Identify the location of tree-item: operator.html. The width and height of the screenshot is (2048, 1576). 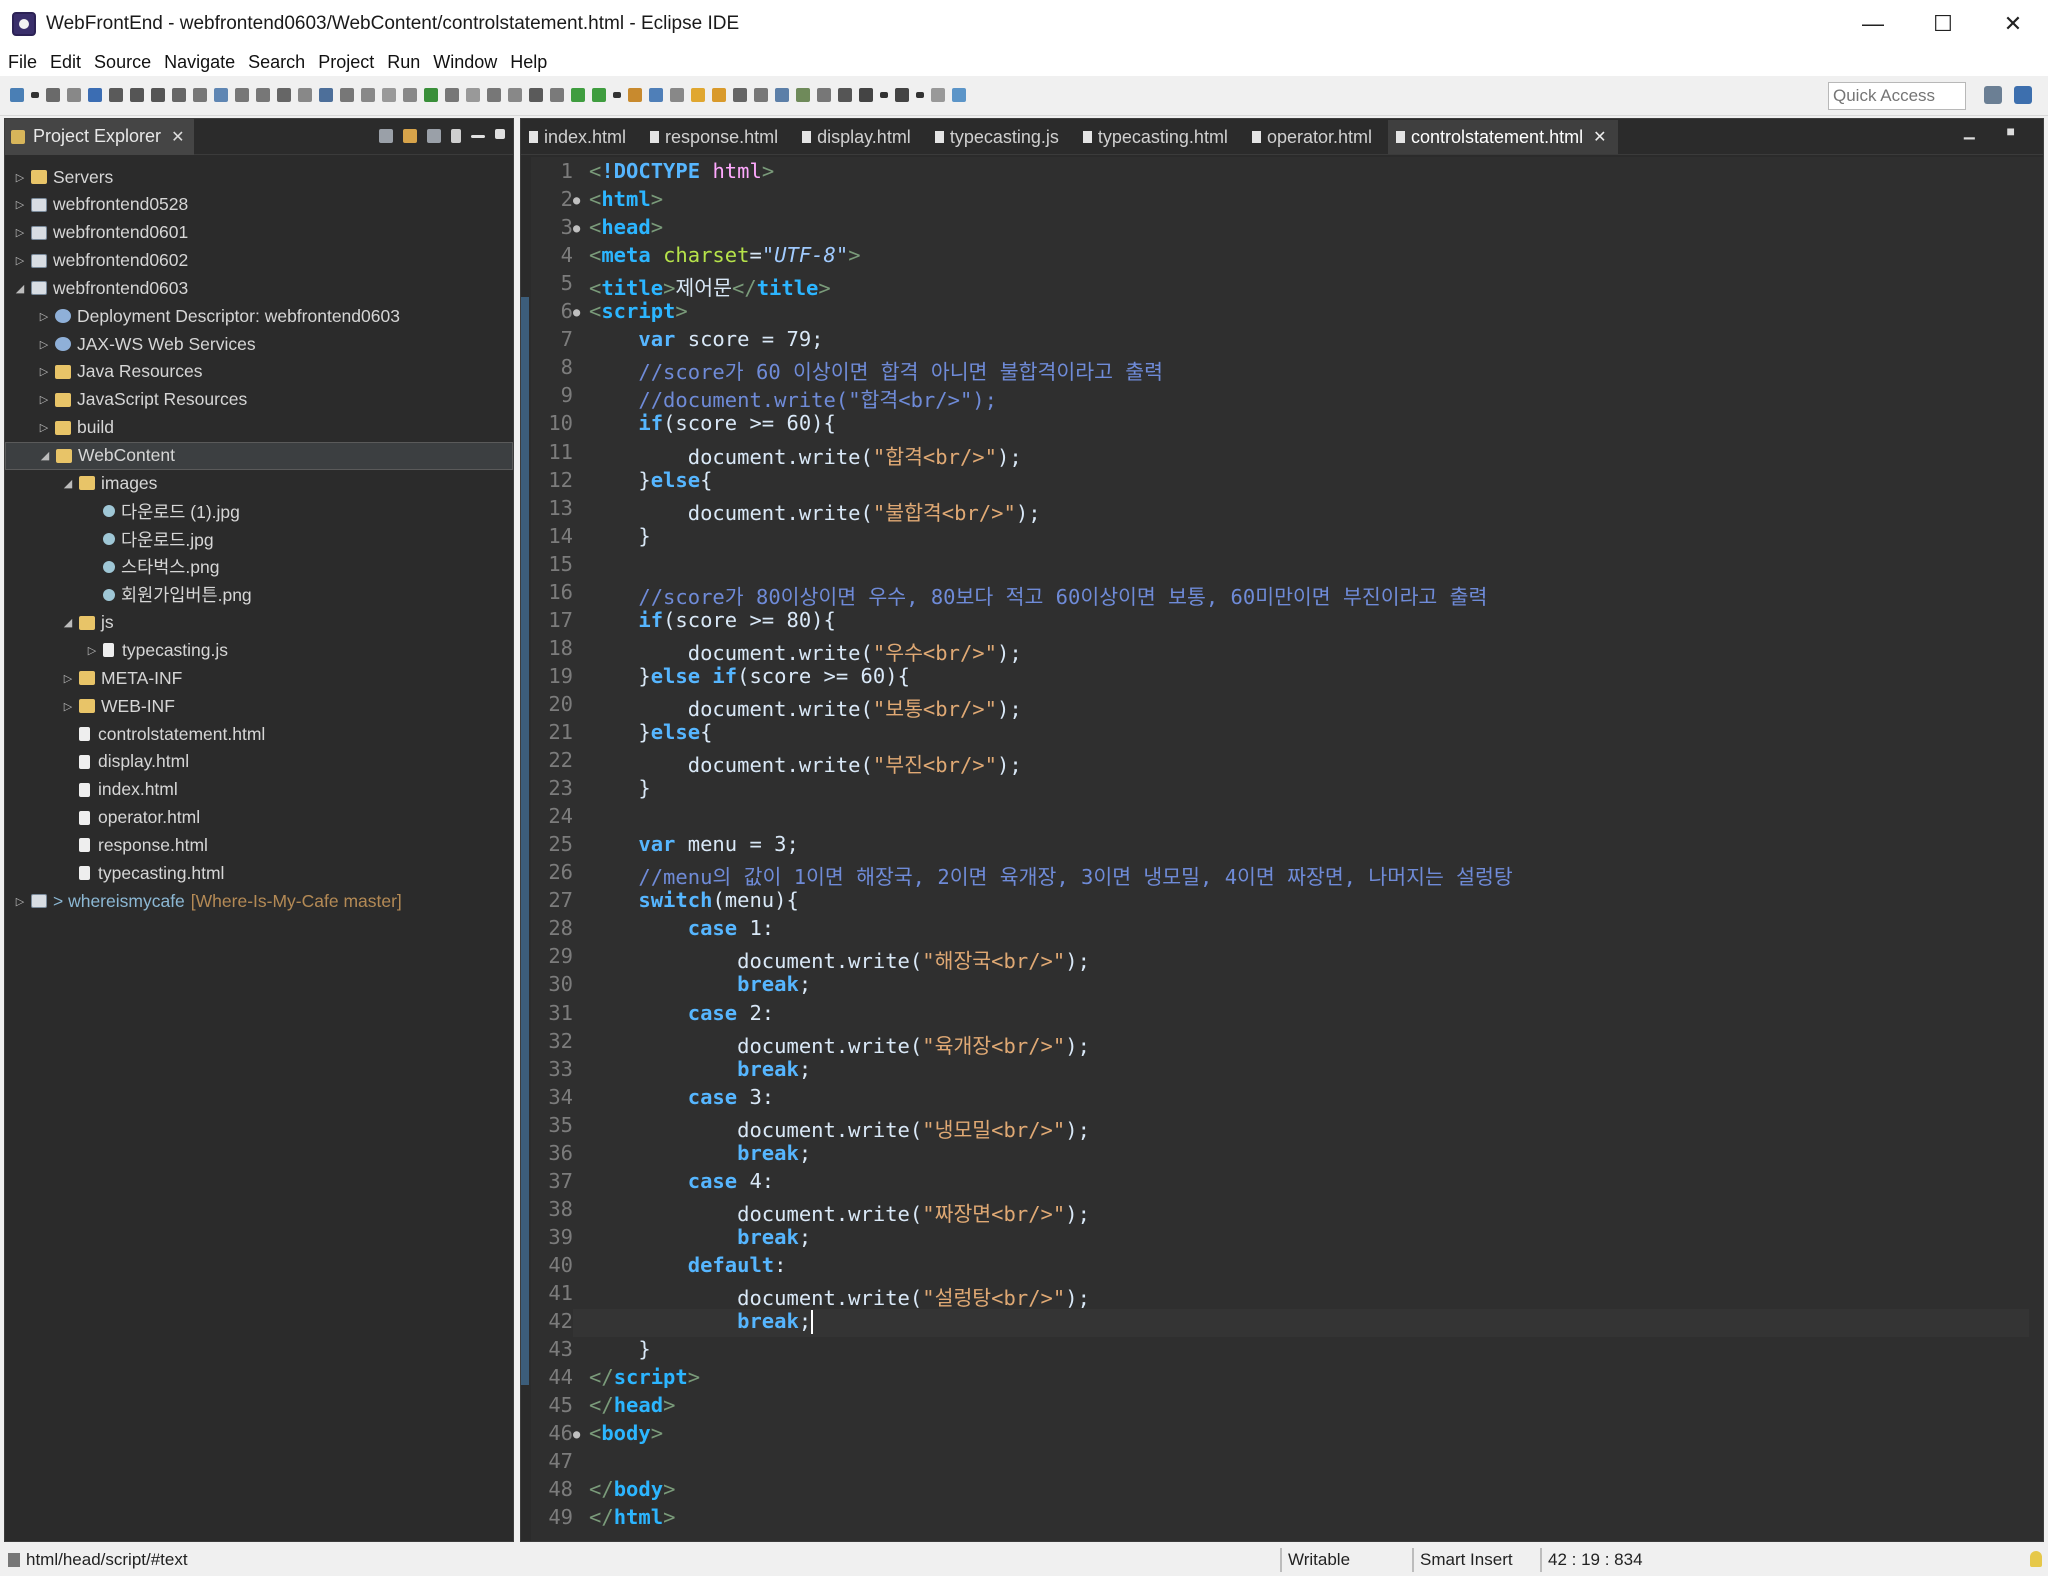
(259, 818).